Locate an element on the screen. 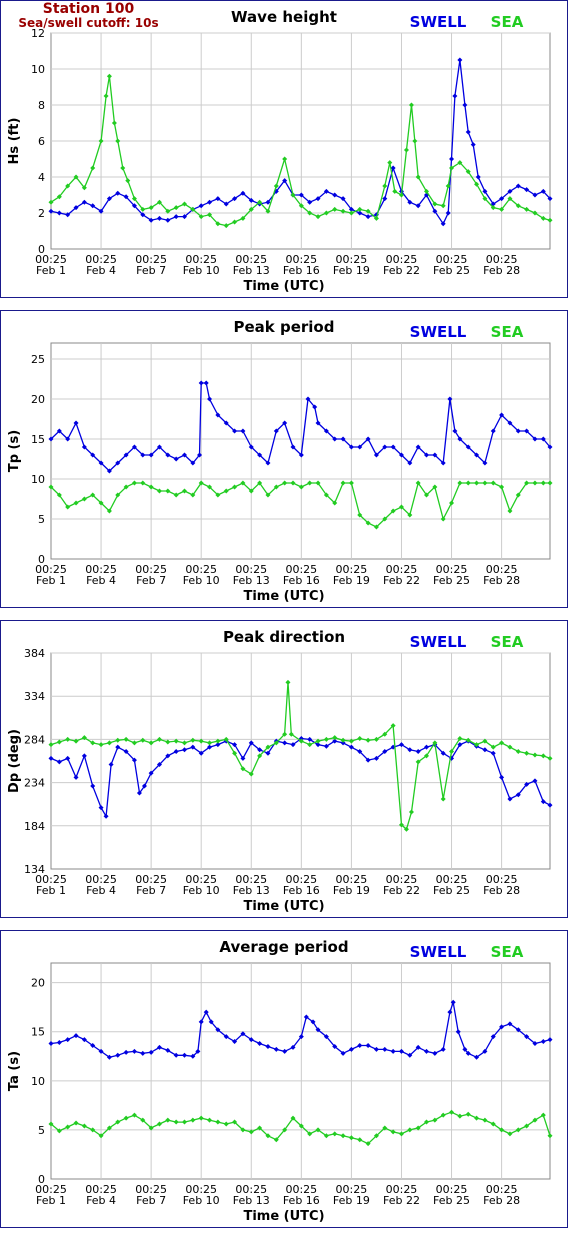  y-tick-label: 284 is located at coordinates (34, 739).